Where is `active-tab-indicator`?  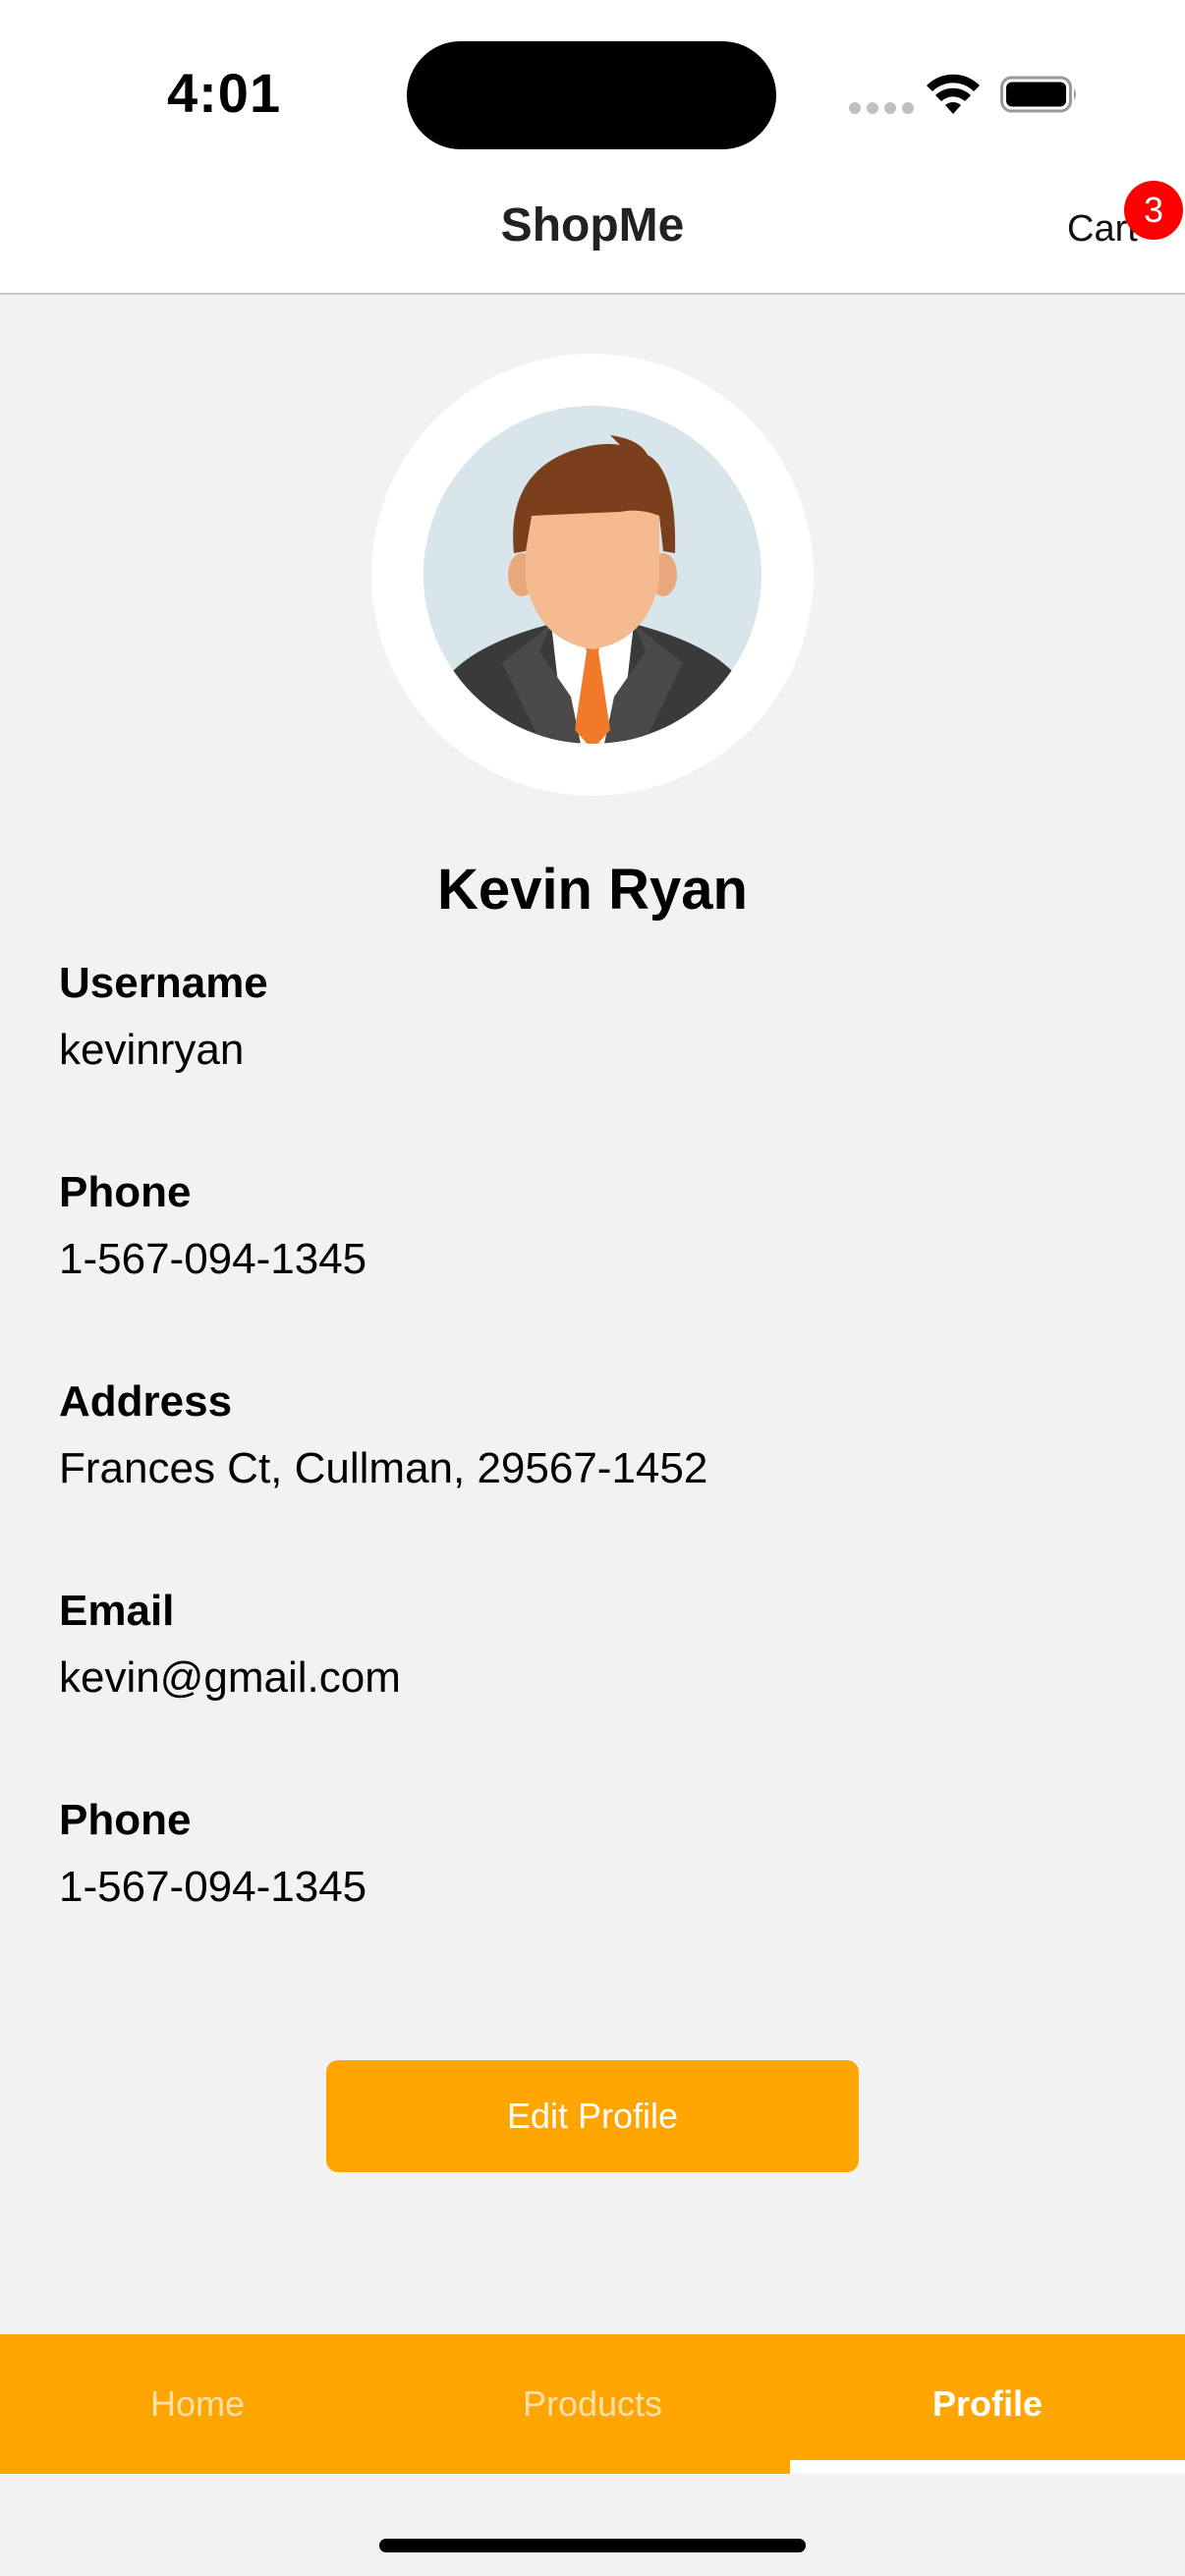 active-tab-indicator is located at coordinates (988, 2467).